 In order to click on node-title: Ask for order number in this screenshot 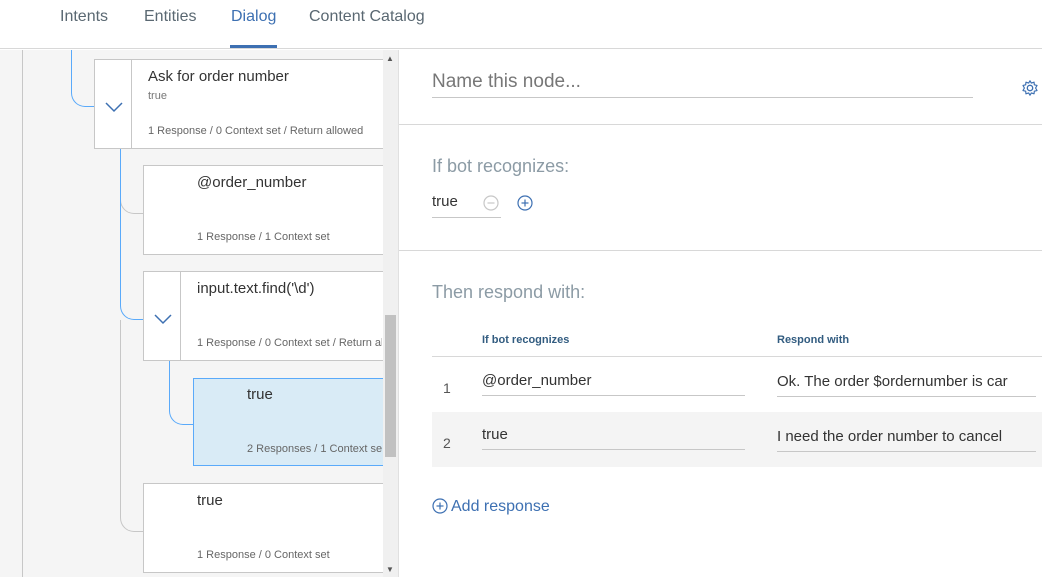, I will do `click(218, 76)`.